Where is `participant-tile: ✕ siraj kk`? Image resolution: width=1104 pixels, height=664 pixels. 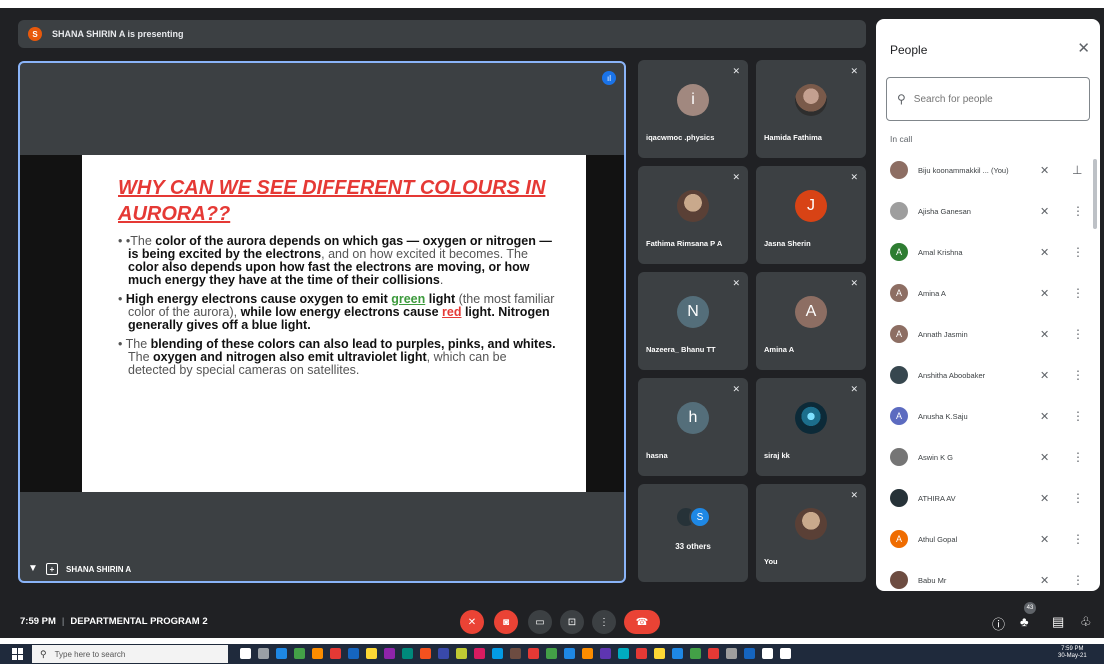 participant-tile: ✕ siraj kk is located at coordinates (811, 427).